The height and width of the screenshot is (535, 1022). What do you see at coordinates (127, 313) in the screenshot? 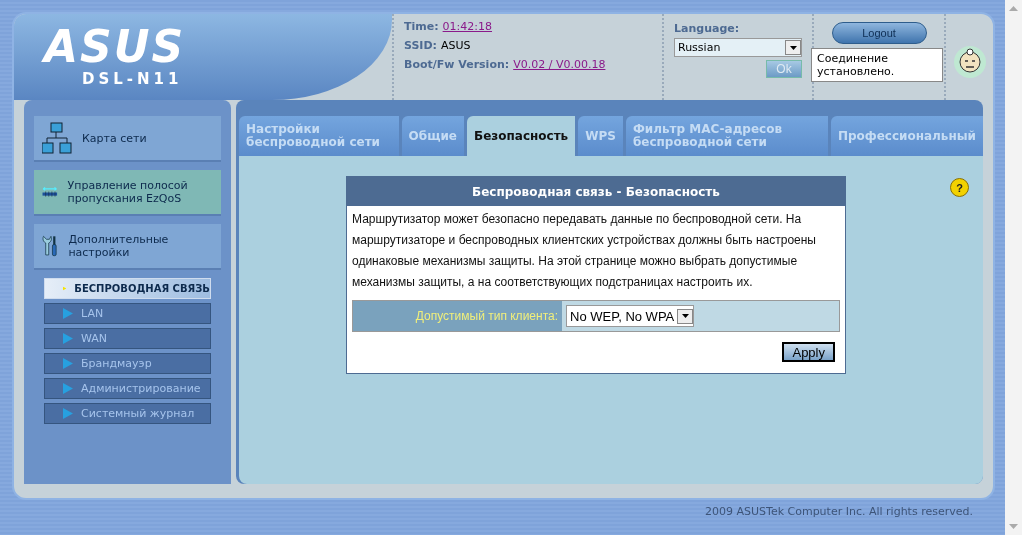
I see `submenu-item: LAN` at bounding box center [127, 313].